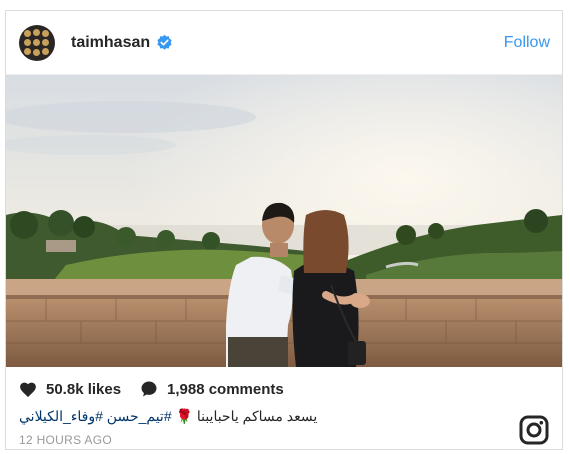  Describe the element at coordinates (184, 416) in the screenshot. I see `rose-emoji-icon: 🌹` at that location.